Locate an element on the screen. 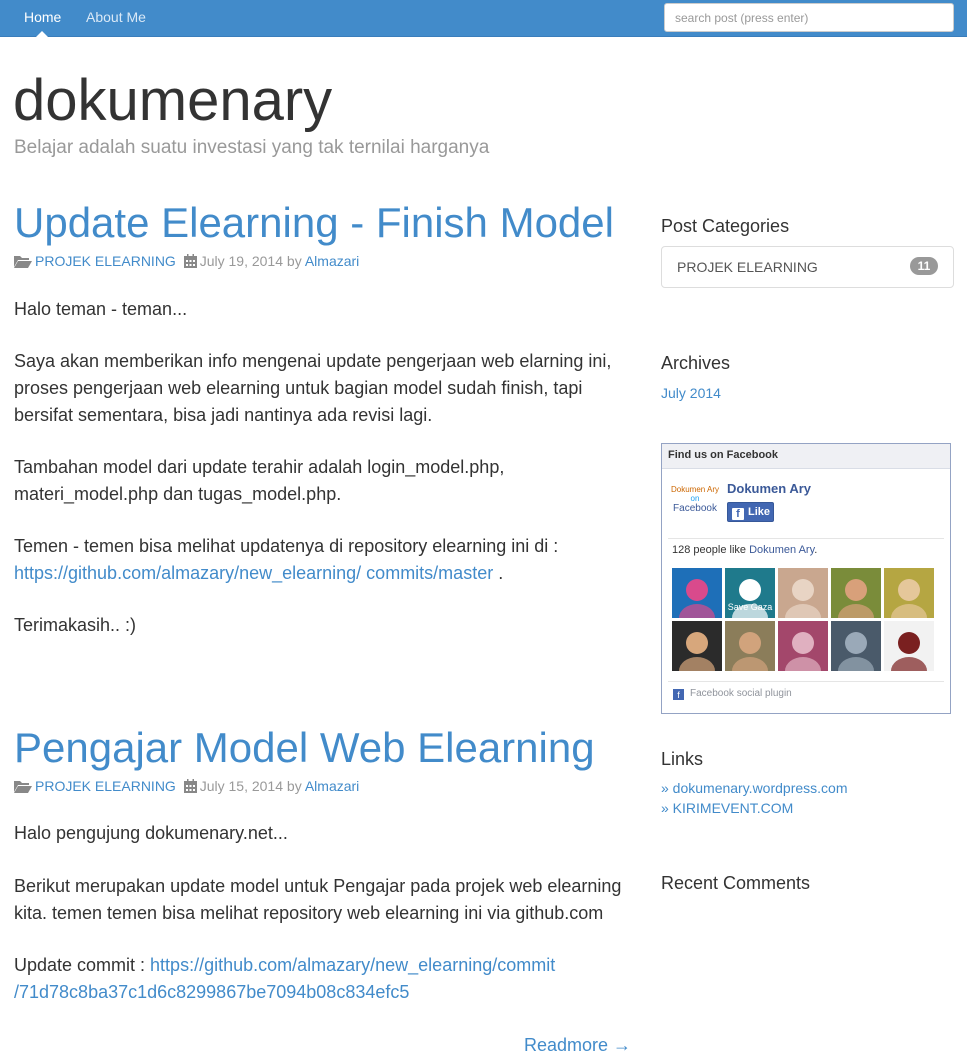 The height and width of the screenshot is (1064, 967). active-nav-indicator is located at coordinates (42, 34).